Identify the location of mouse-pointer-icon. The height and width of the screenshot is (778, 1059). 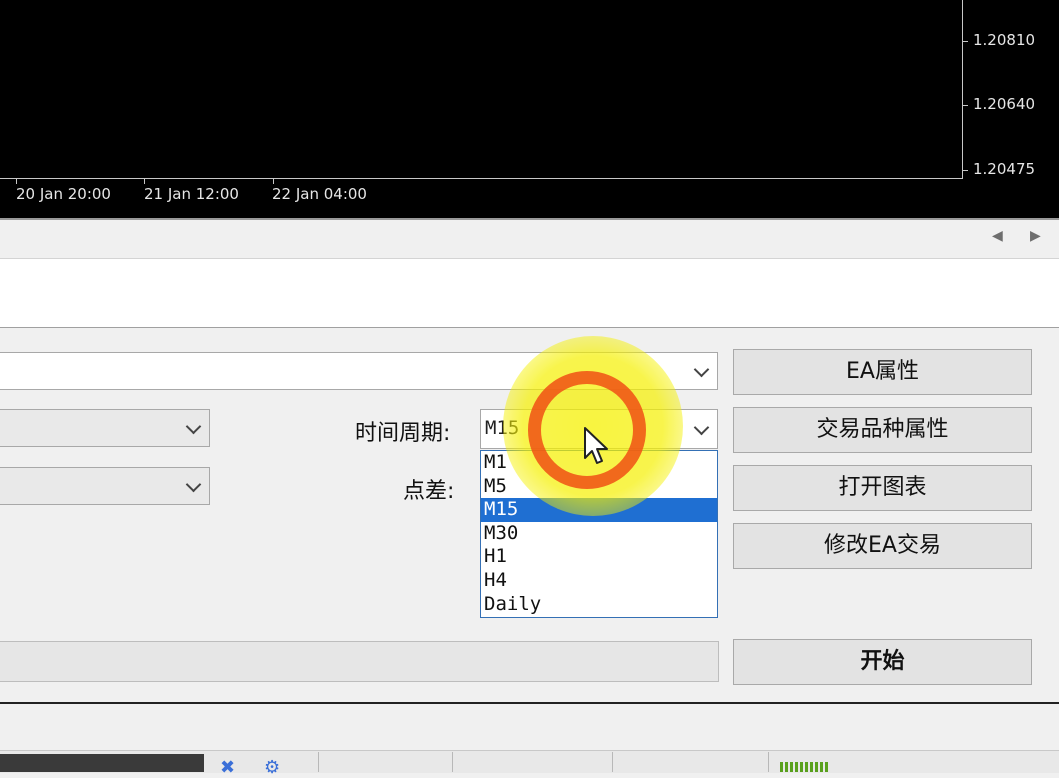
(596, 445).